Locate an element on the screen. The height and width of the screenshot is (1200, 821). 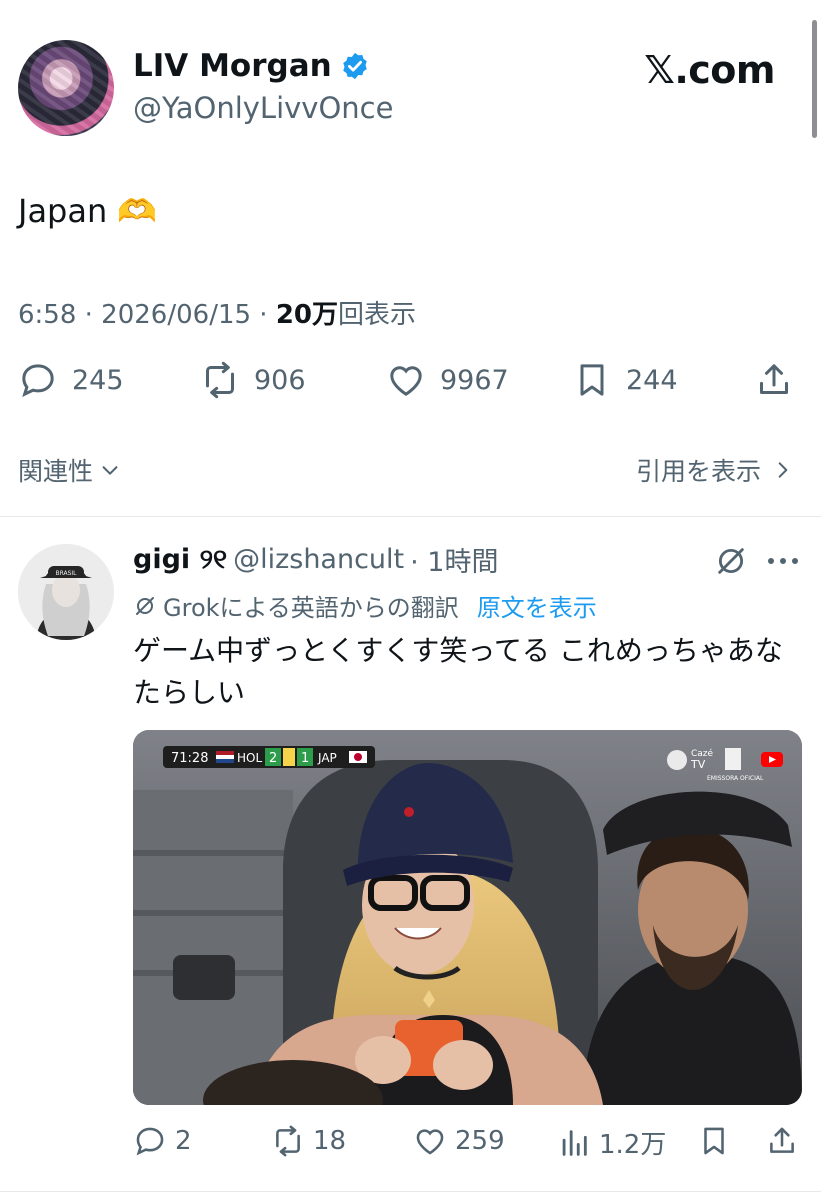
translation-label: Grokによる英語からの翻訳 is located at coordinates (311, 608).